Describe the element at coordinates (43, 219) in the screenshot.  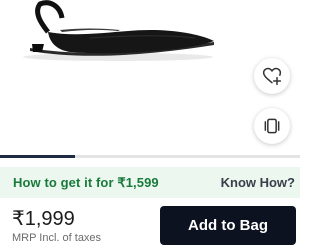
I see `price: ₹1,999` at that location.